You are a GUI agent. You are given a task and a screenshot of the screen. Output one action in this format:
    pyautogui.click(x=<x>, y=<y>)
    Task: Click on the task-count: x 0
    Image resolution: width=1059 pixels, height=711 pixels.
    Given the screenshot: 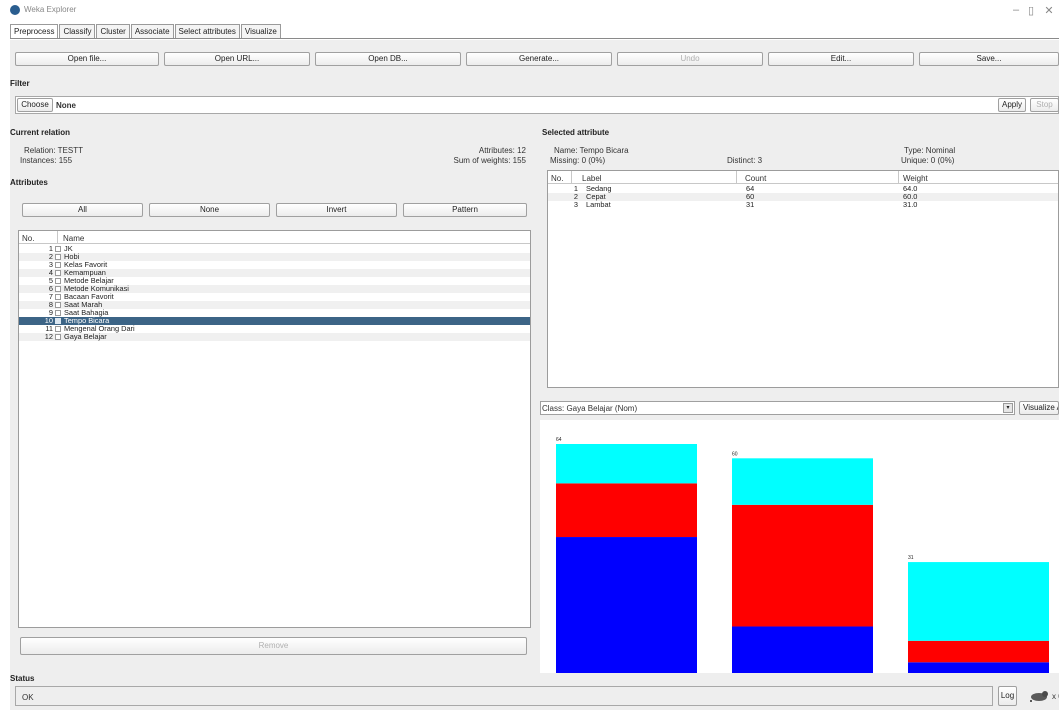 What is the action you would take?
    pyautogui.click(x=1055, y=696)
    